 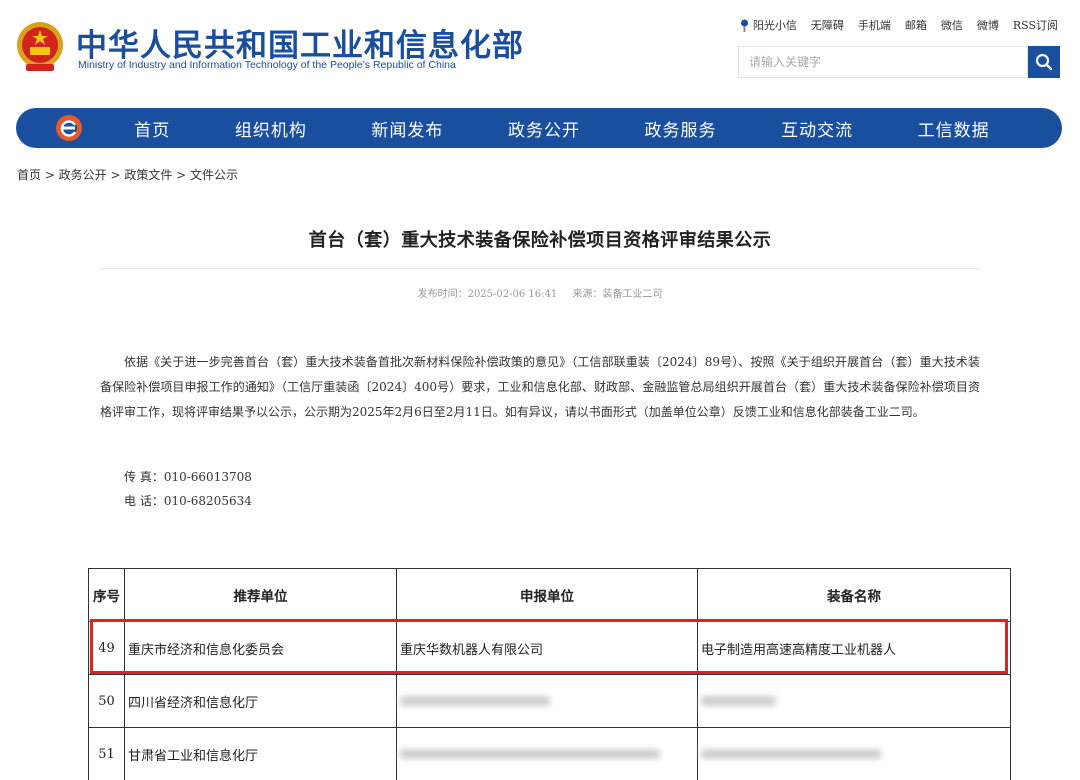 I want to click on article-meta: 发布时间：2025-02-06 16:41 来源：装备工业二司, so click(x=540, y=292).